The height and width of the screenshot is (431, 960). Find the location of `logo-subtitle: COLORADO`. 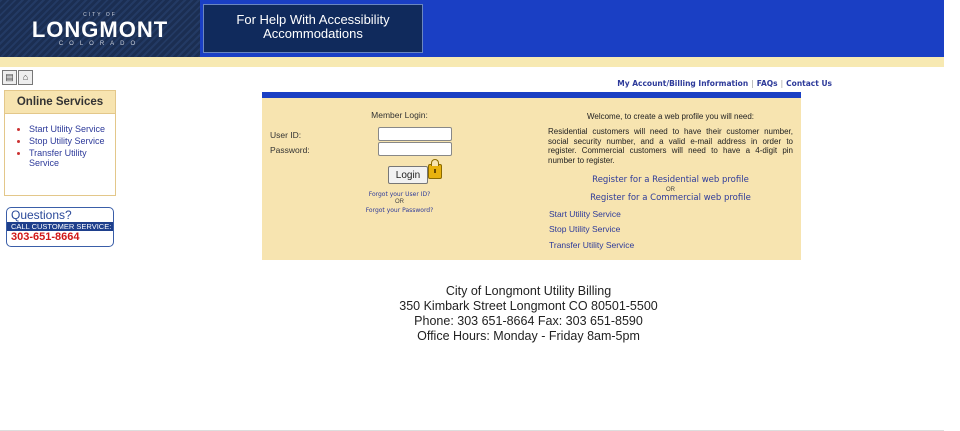

logo-subtitle: COLORADO is located at coordinates (100, 44).